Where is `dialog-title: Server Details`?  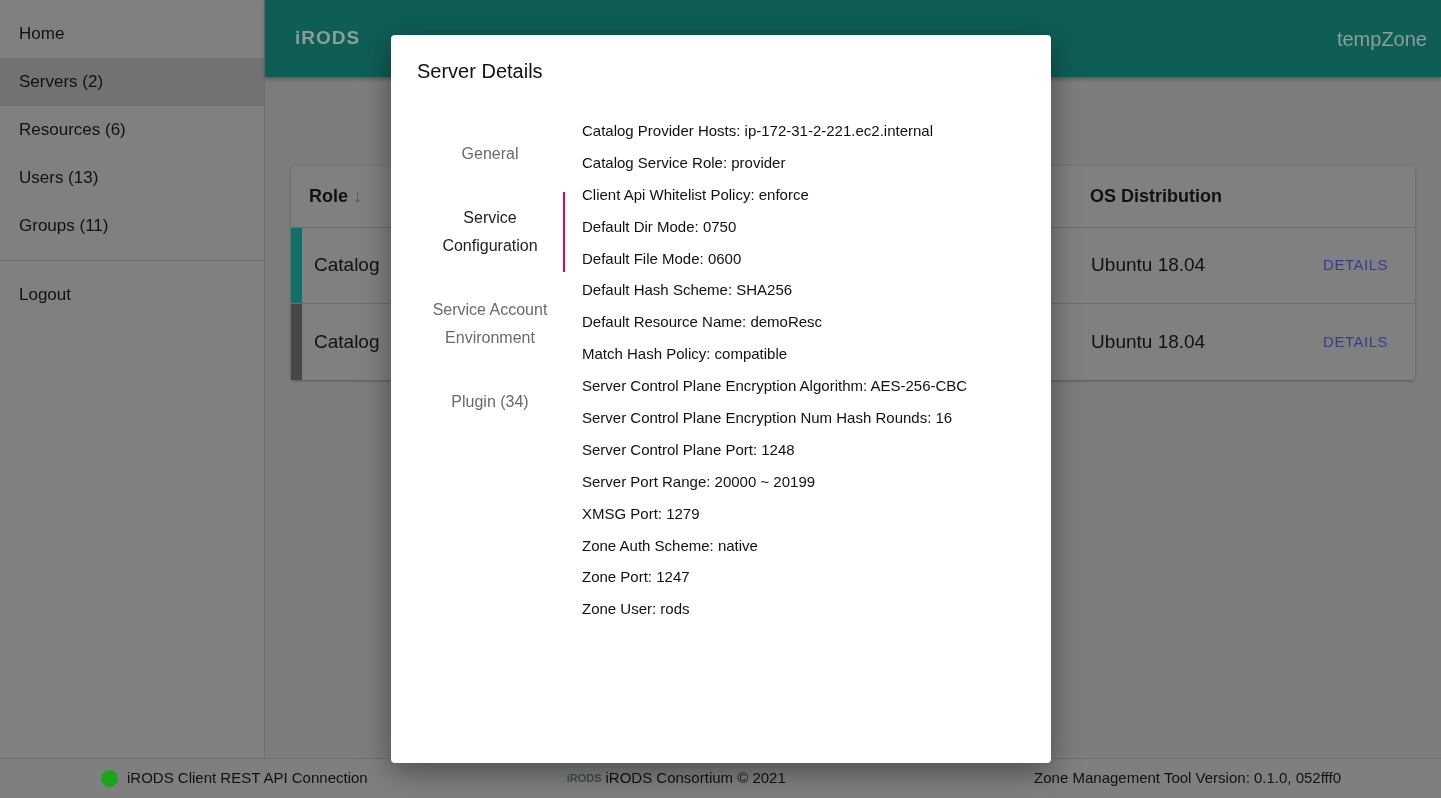 dialog-title: Server Details is located at coordinates (480, 71).